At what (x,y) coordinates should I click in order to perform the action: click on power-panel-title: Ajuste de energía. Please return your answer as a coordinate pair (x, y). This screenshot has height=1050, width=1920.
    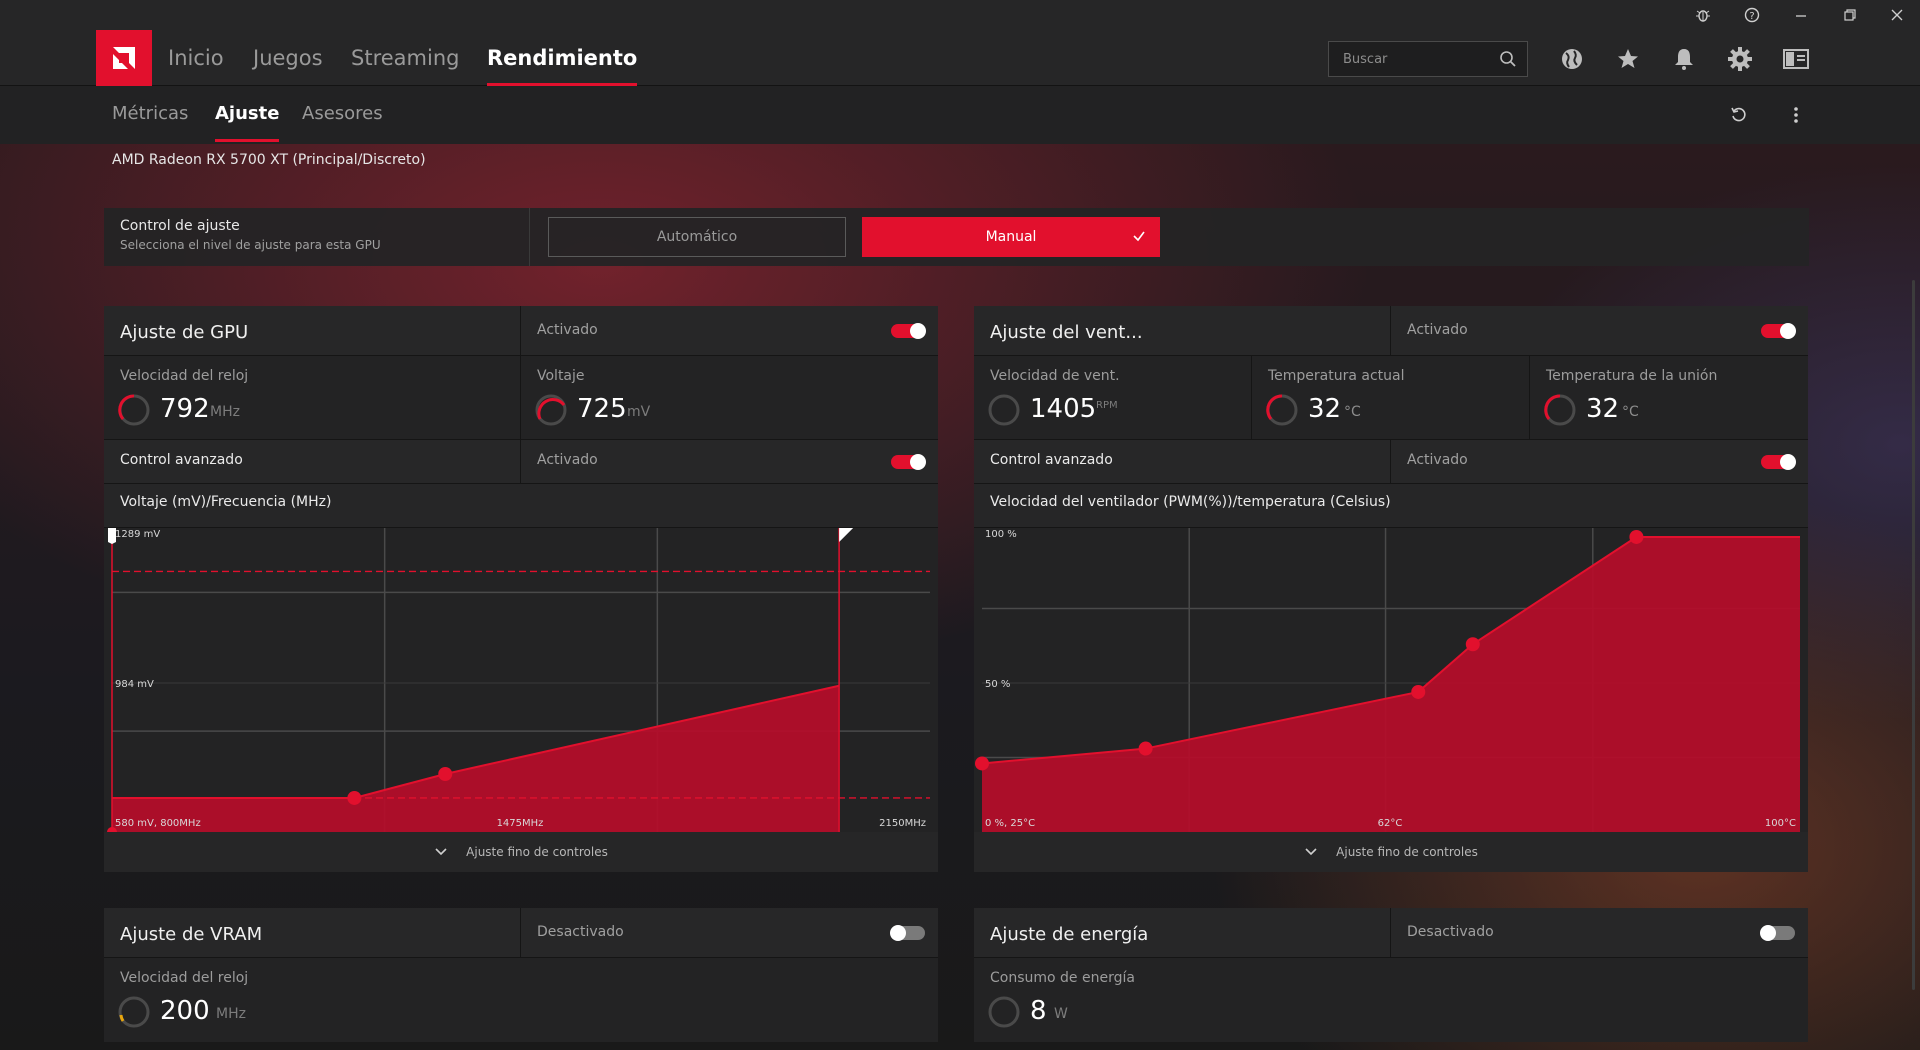
    Looking at the image, I should click on (1069, 934).